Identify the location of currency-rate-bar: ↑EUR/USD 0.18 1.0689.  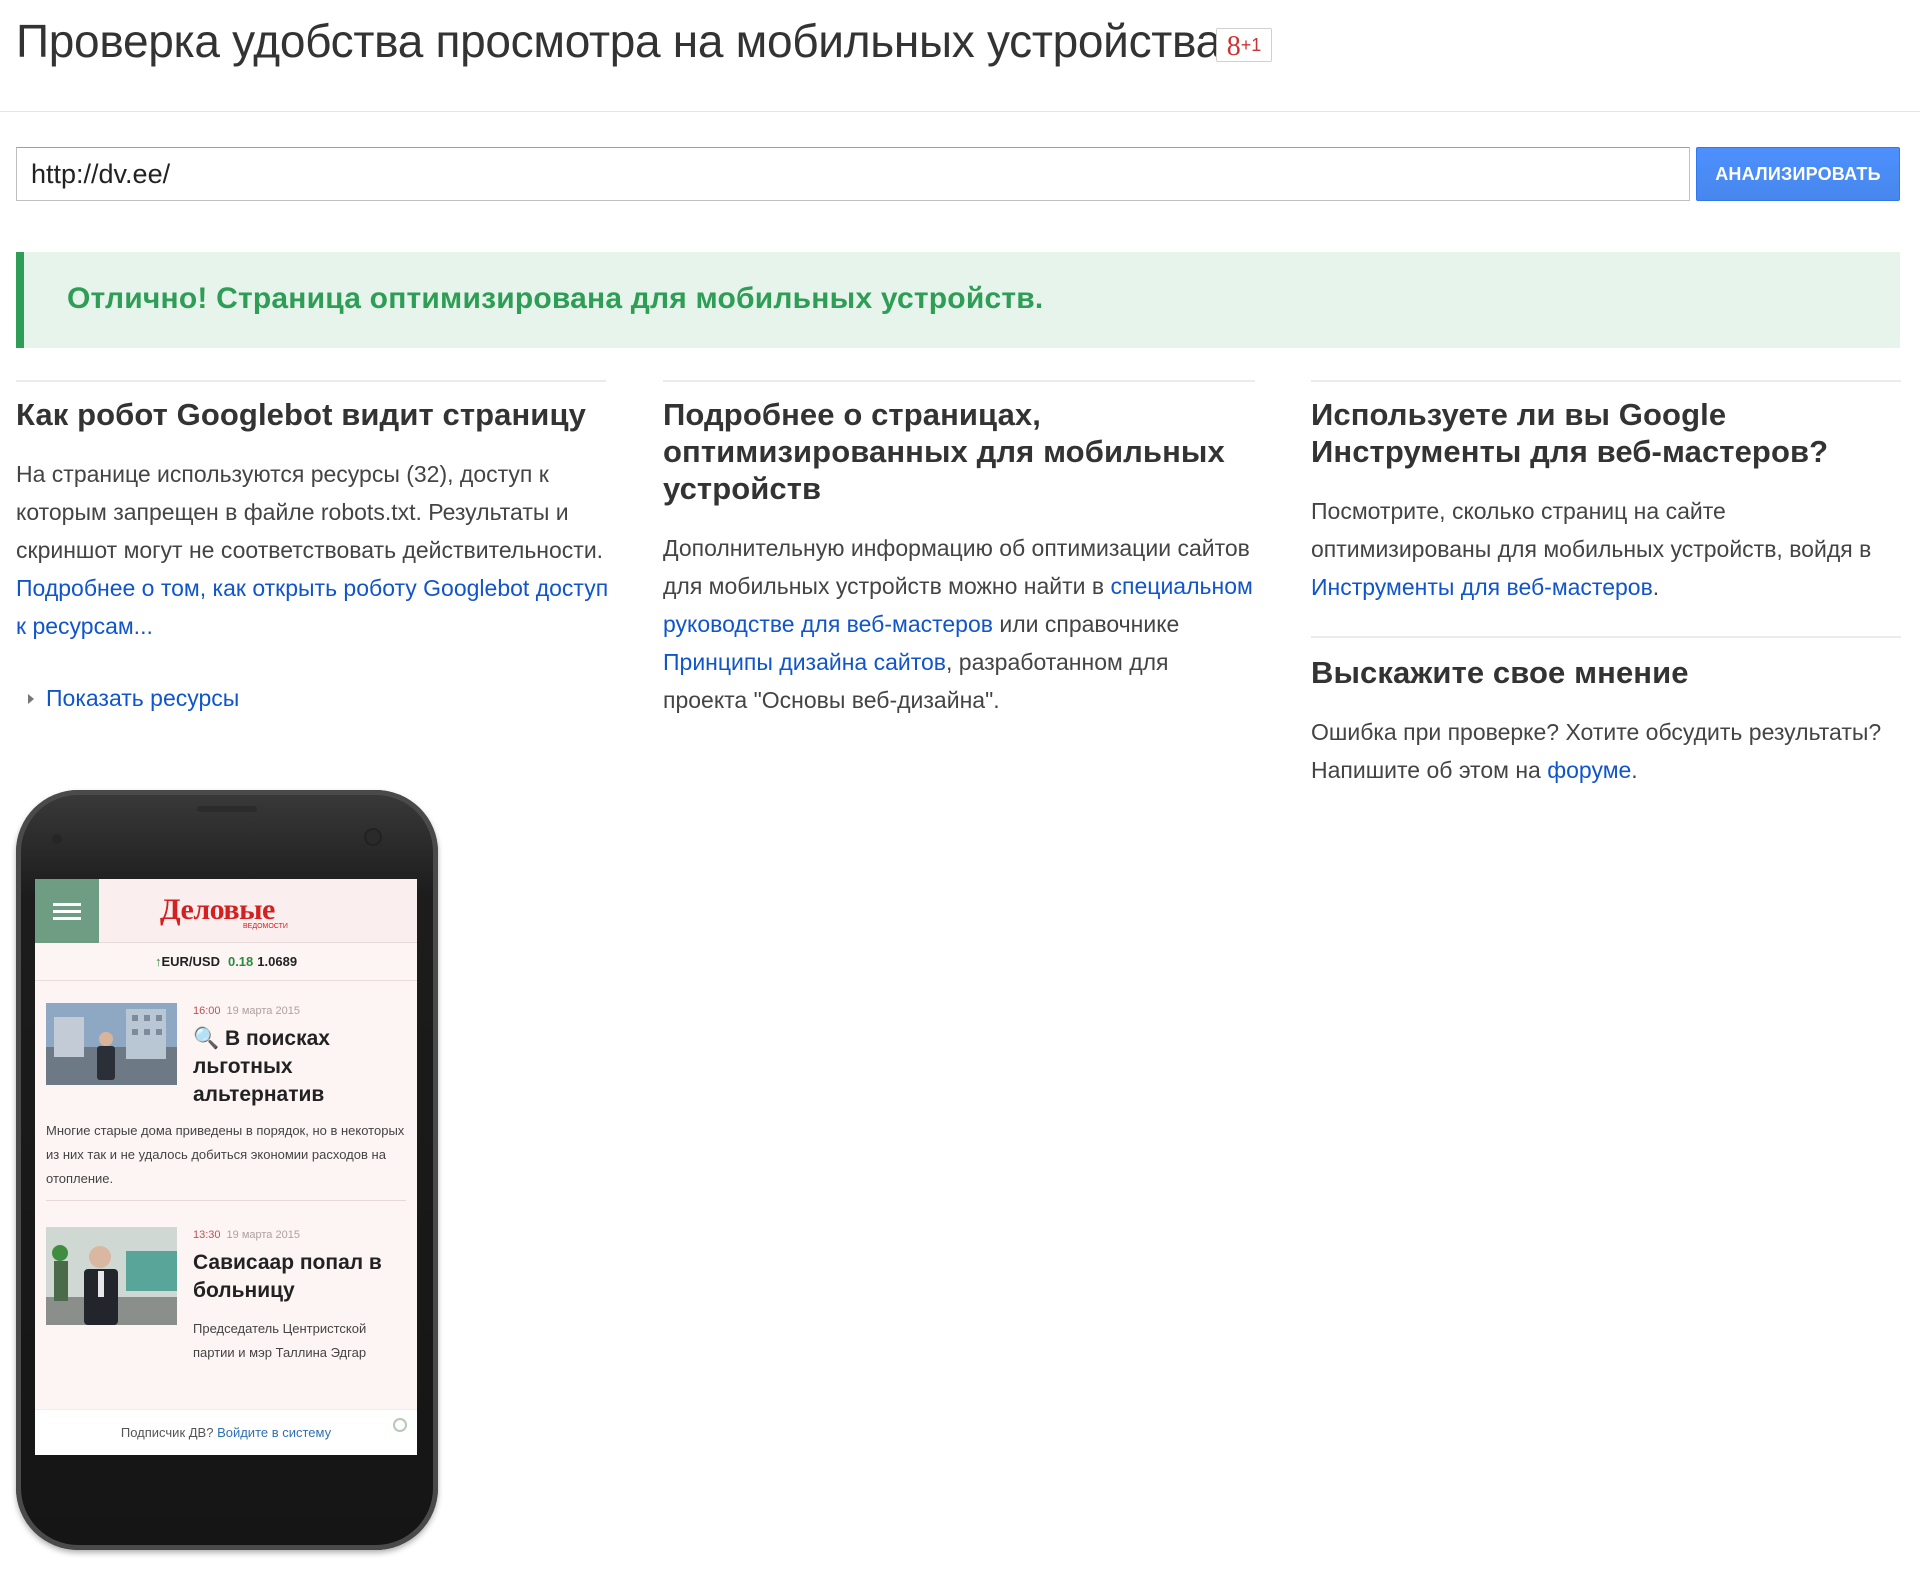
(226, 962).